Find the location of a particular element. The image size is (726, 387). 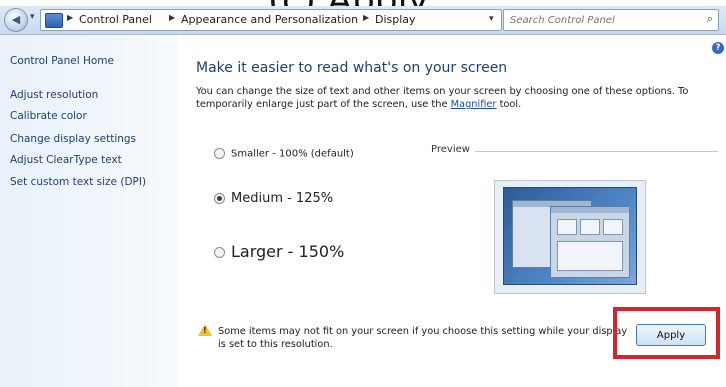

preview-screen is located at coordinates (570, 236).